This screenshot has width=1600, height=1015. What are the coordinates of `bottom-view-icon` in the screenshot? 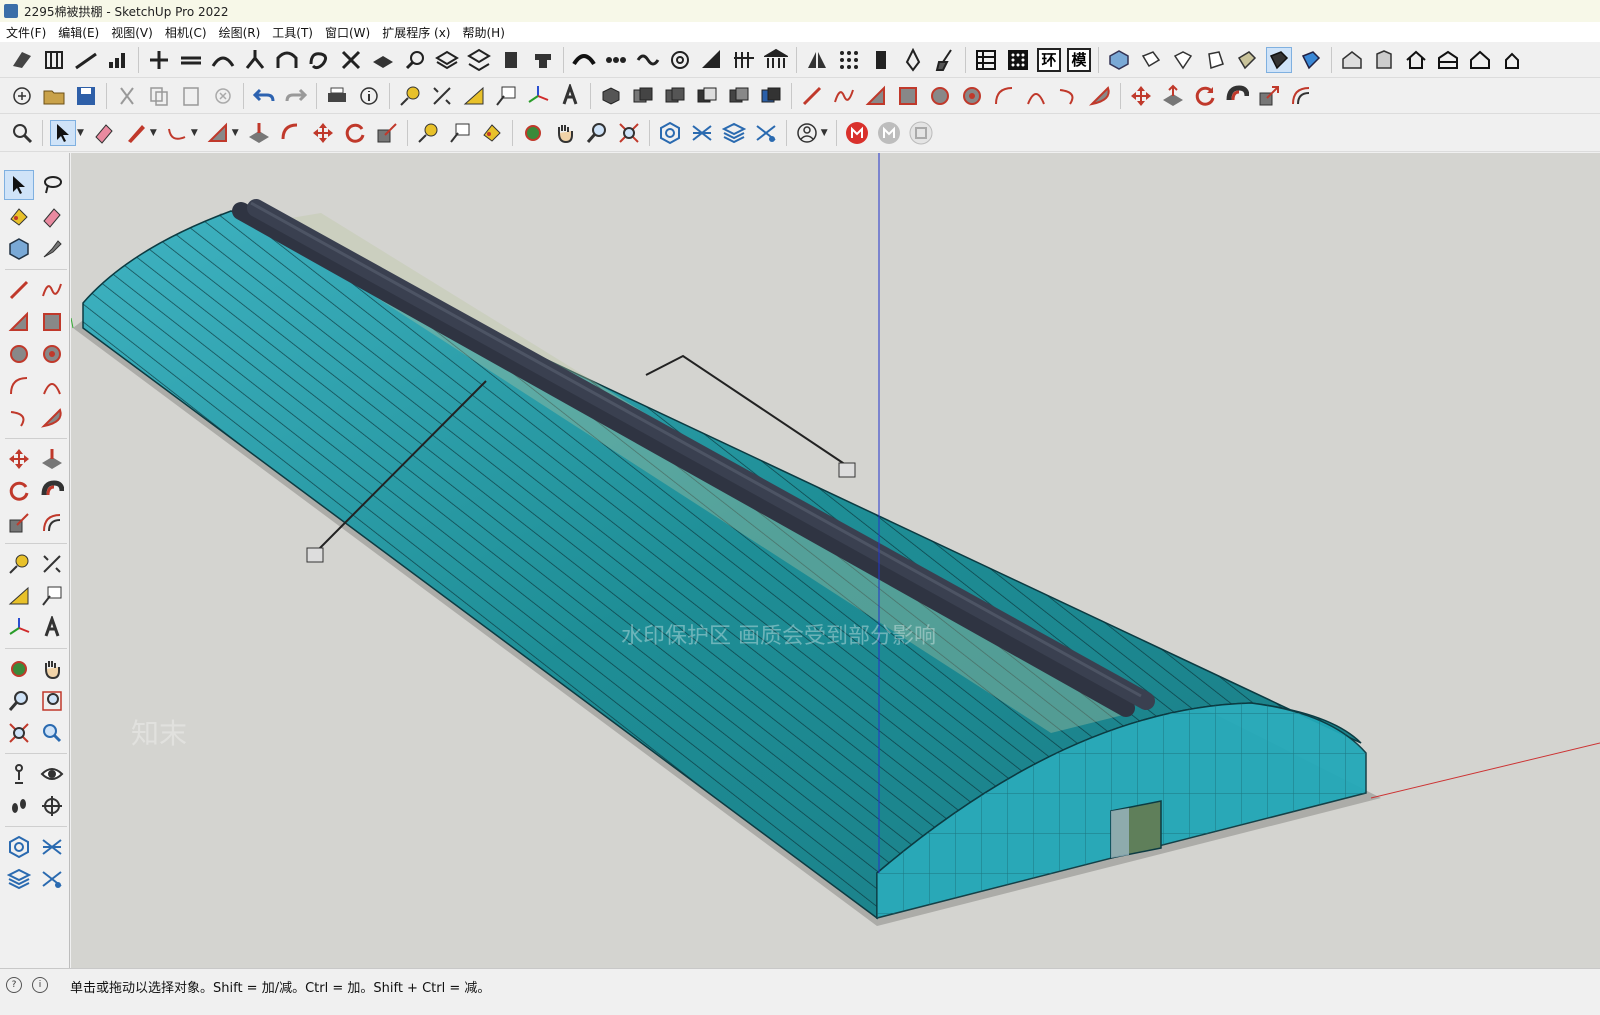 It's located at (1311, 60).